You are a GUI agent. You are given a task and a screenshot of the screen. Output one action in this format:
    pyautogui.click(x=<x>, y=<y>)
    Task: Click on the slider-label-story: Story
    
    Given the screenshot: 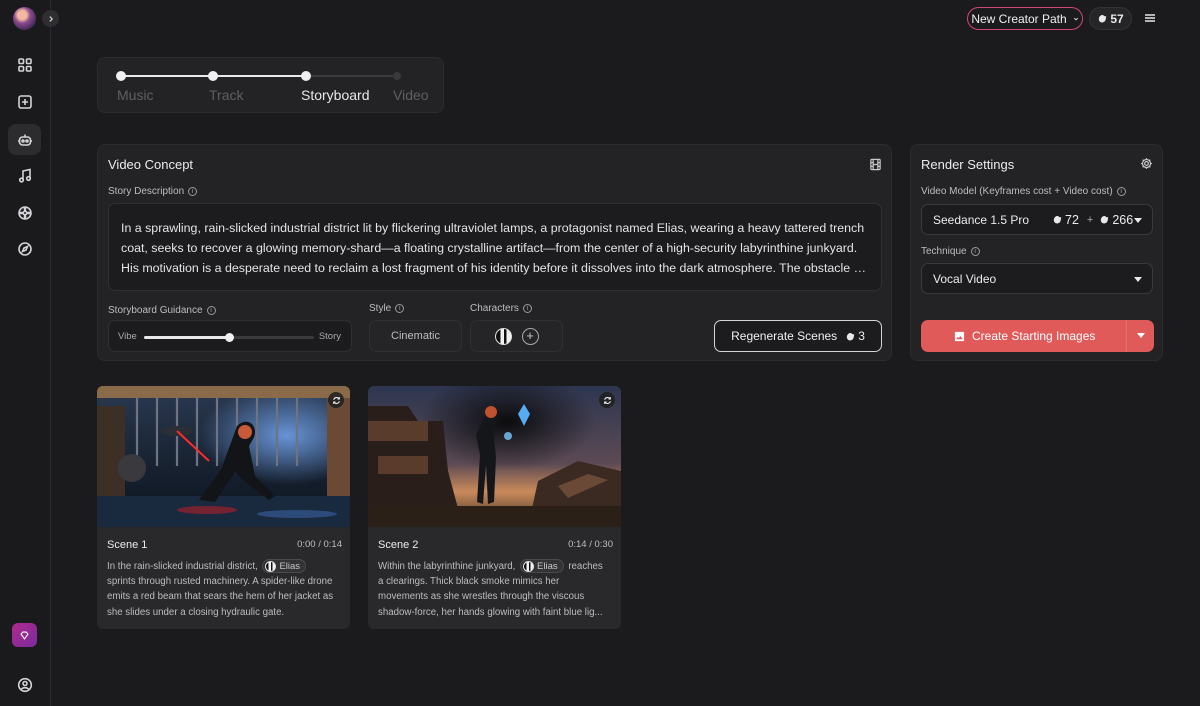 What is the action you would take?
    pyautogui.click(x=329, y=336)
    